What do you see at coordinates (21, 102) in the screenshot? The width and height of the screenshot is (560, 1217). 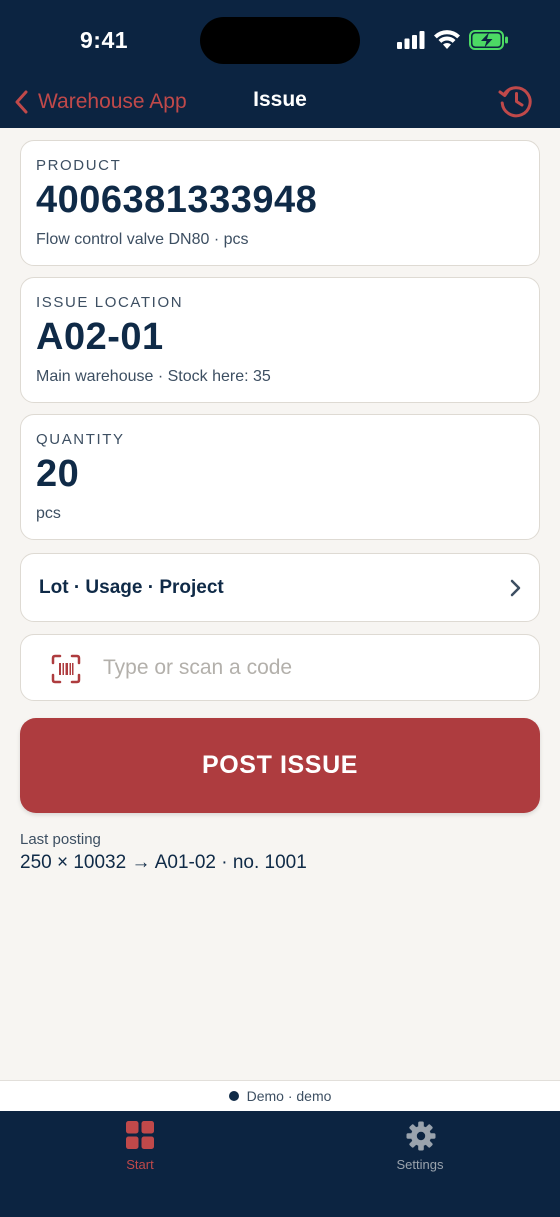 I see `chevron-left-icon` at bounding box center [21, 102].